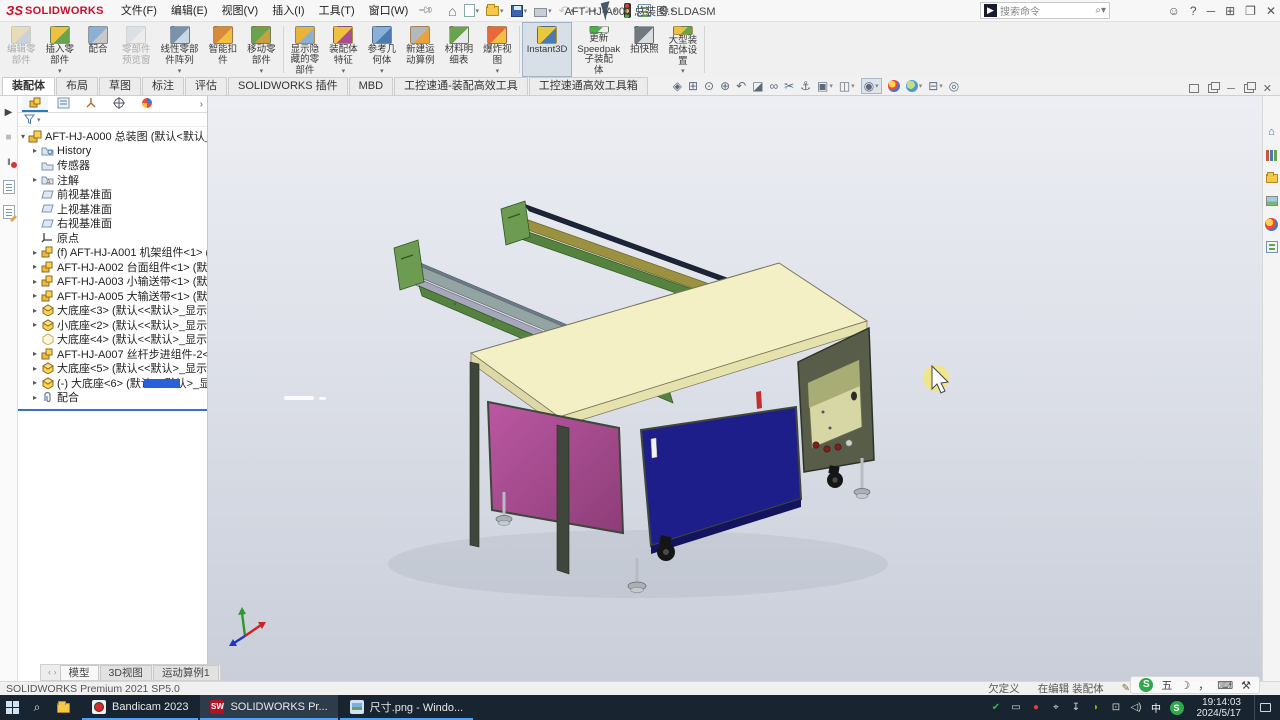  I want to click on apply-scene-icon: ▾, so click(913, 86).